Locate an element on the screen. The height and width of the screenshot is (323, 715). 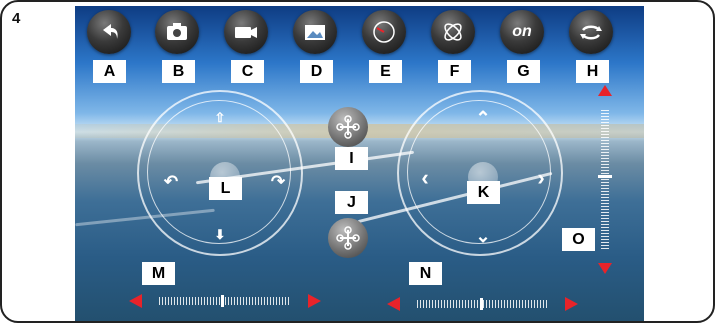
throttle-up-icon: ⇧ is located at coordinates (220, 117).